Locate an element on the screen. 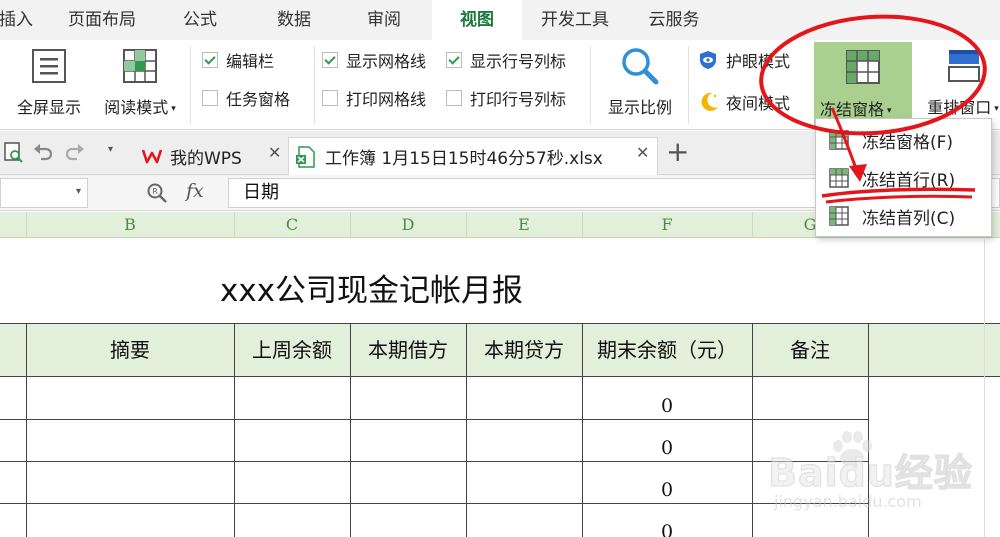 The height and width of the screenshot is (537, 1000). menu-tab-cloud: 云服务 is located at coordinates (674, 20).